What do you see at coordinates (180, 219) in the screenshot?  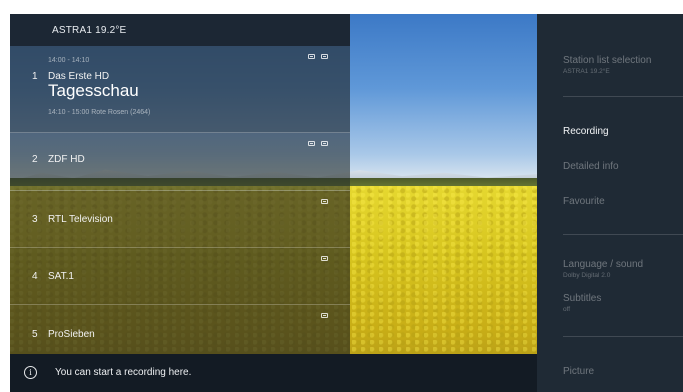 I see `channel-row-3: 3 RTL Television` at bounding box center [180, 219].